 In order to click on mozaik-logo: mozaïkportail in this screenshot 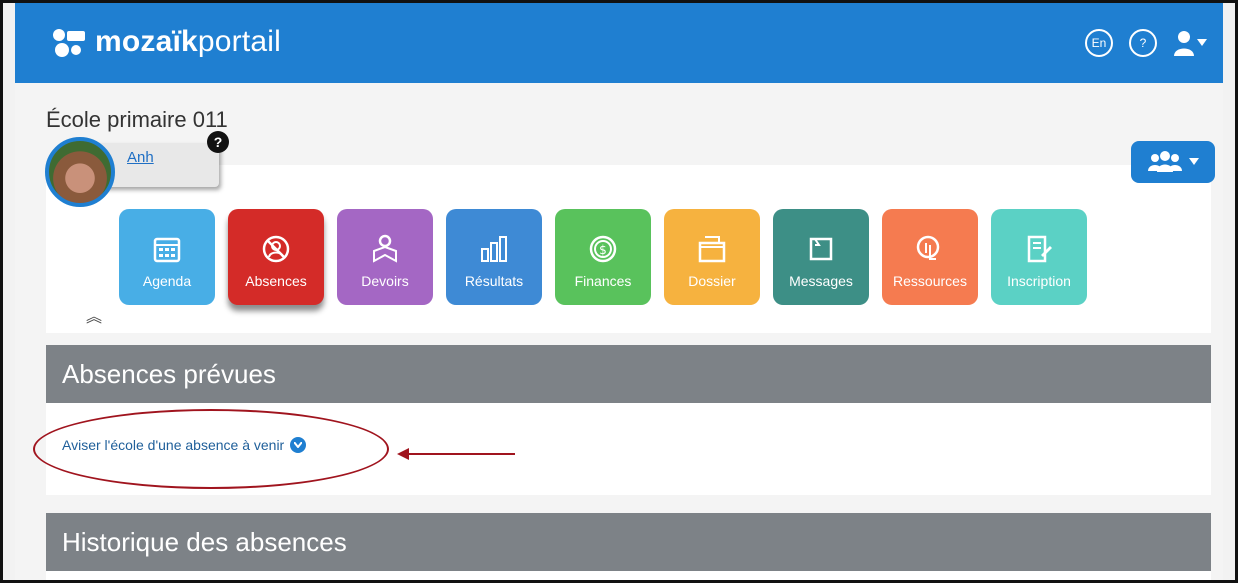, I will do `click(167, 42)`.